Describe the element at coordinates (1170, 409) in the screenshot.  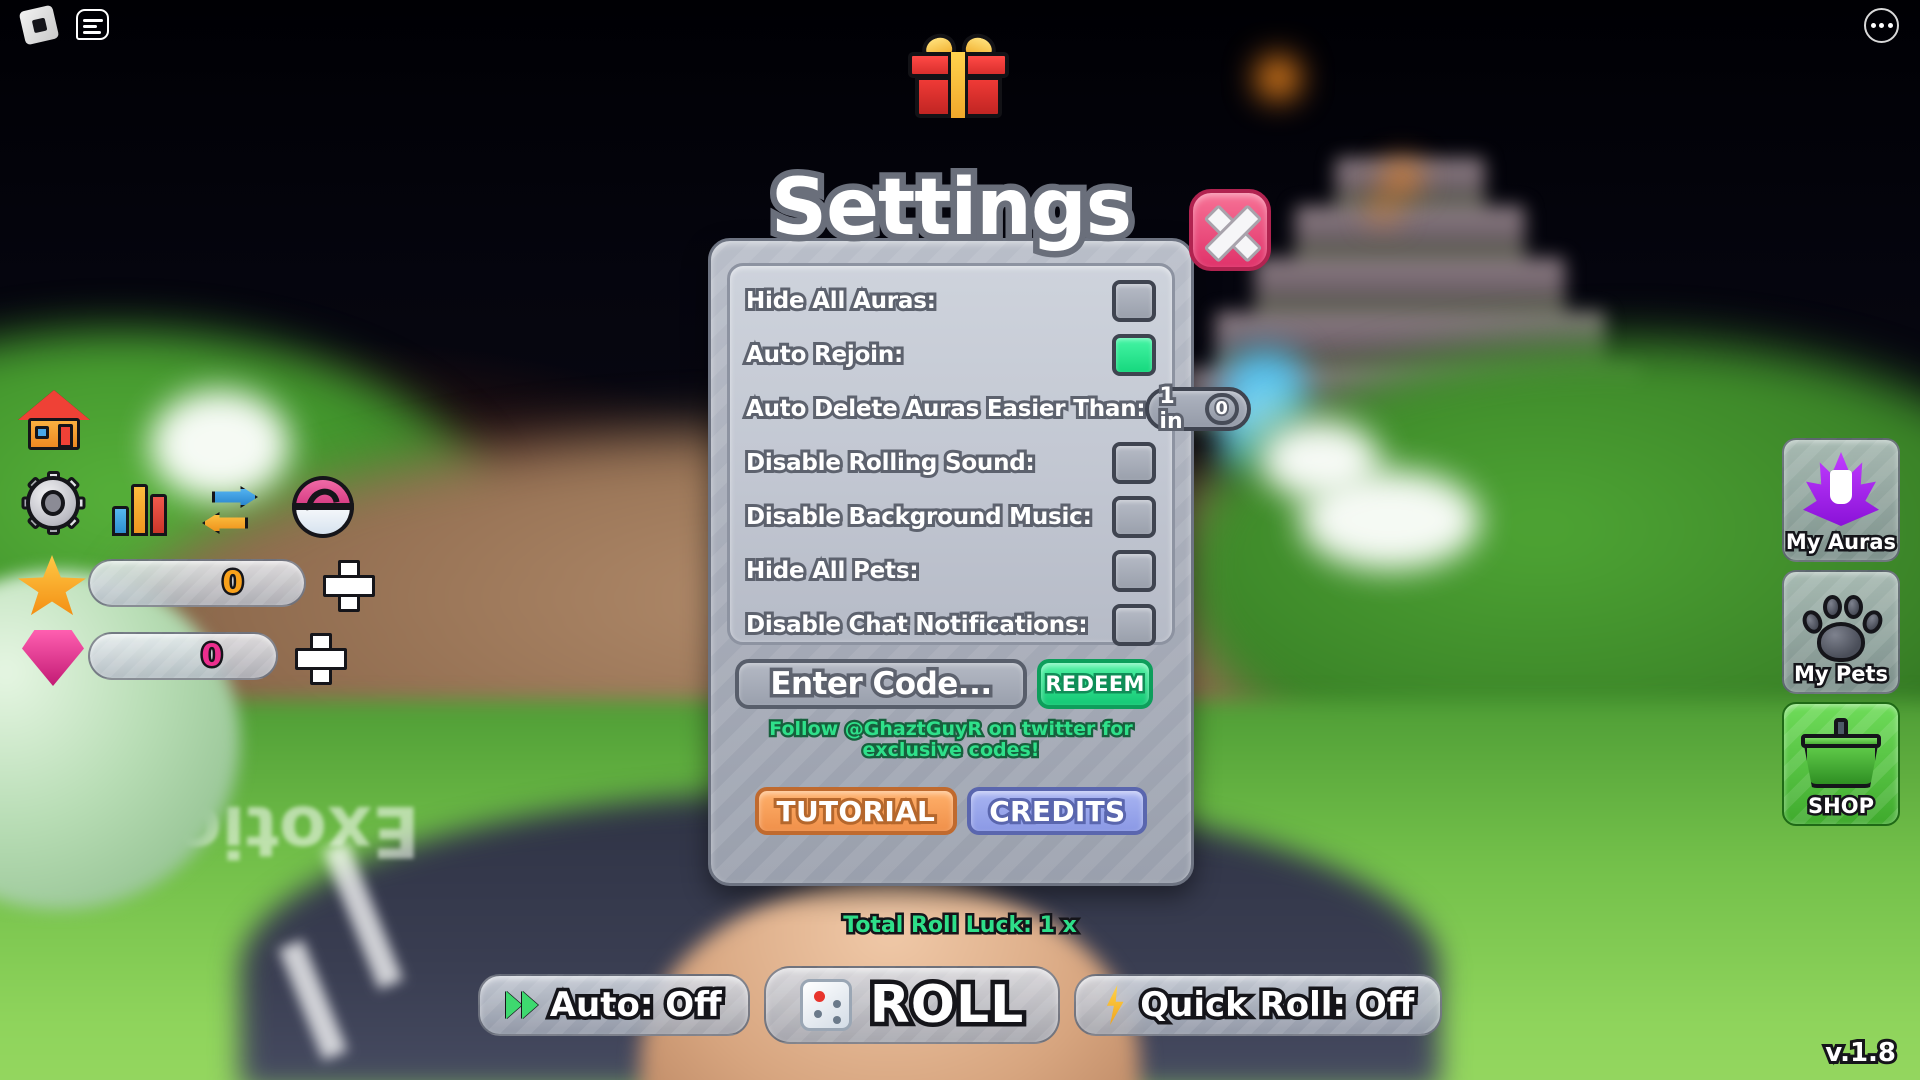
I see `stepper-prefix: 1 in` at that location.